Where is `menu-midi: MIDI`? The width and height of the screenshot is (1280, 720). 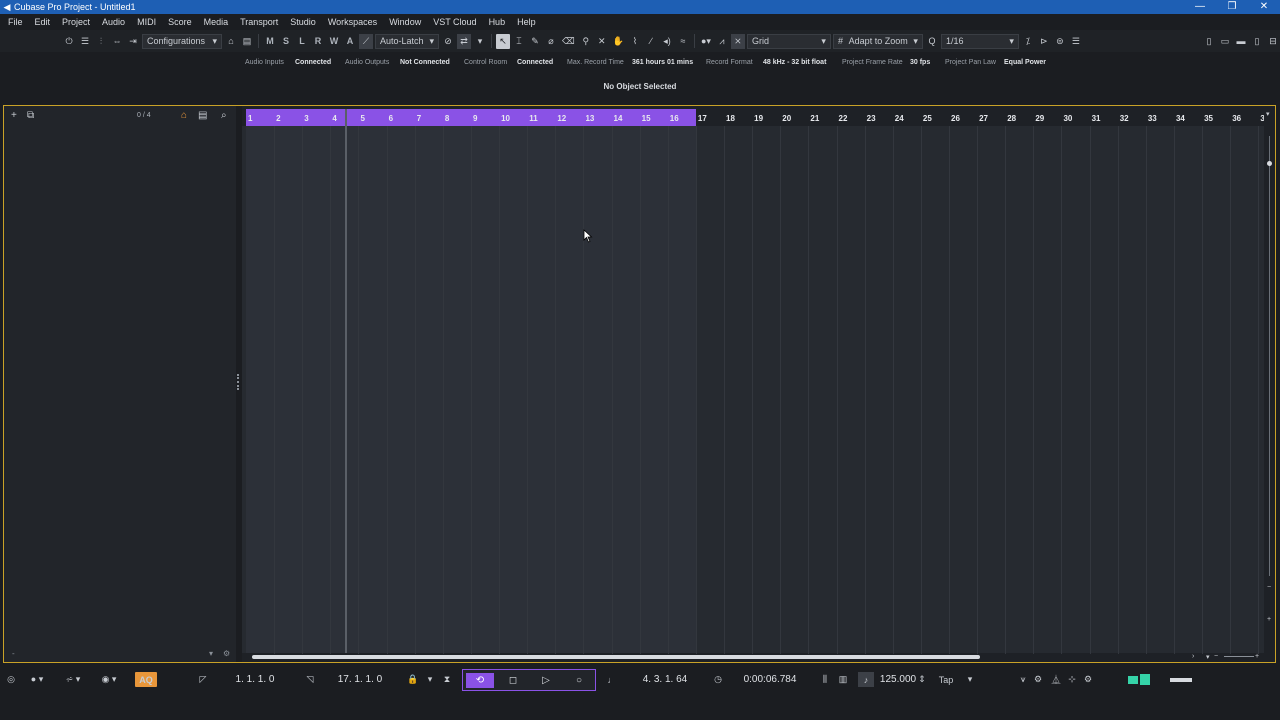
menu-midi: MIDI is located at coordinates (146, 22).